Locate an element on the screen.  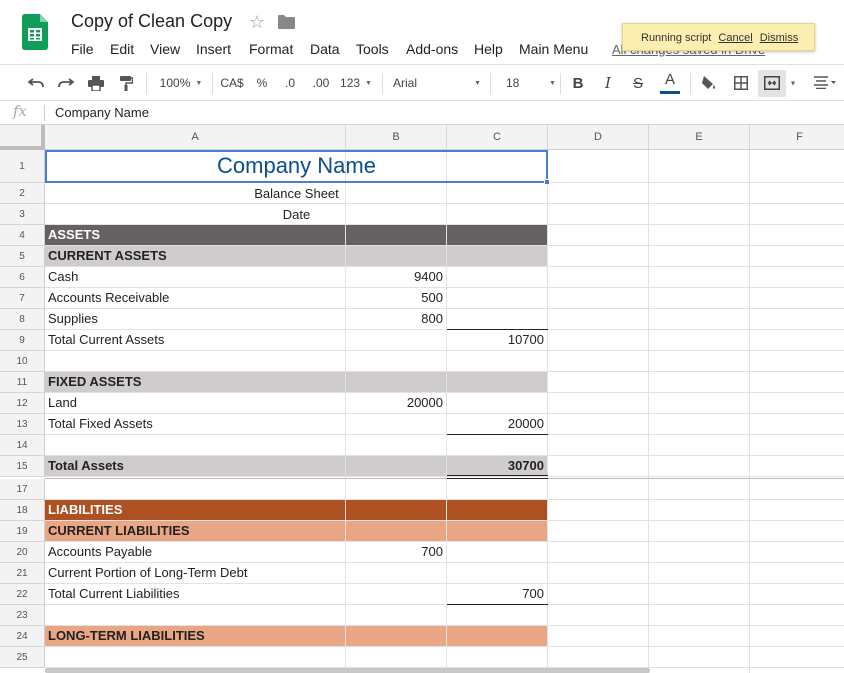
total-fixed-assets-label: Total Fixed Assets is located at coordinates (99, 423).